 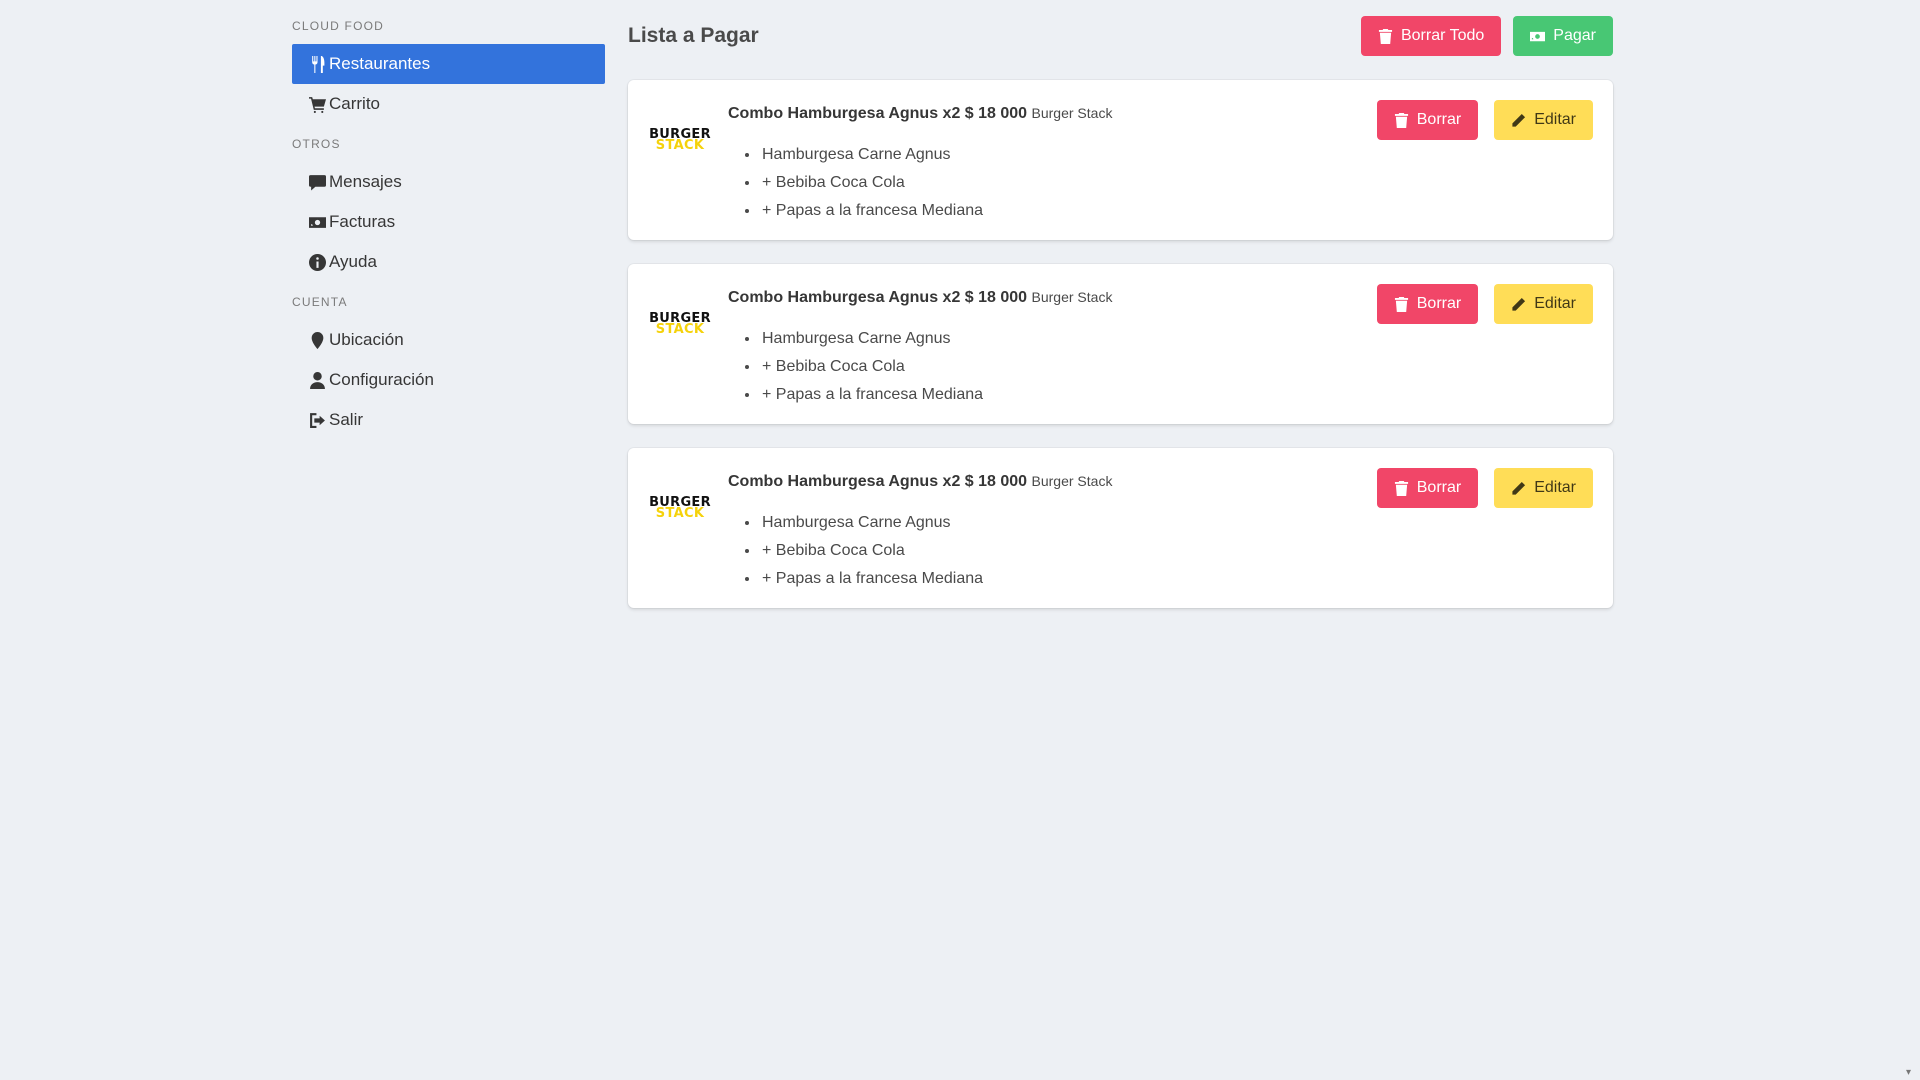 I want to click on menu-label-cloud-food: Cloud Food, so click(x=338, y=26).